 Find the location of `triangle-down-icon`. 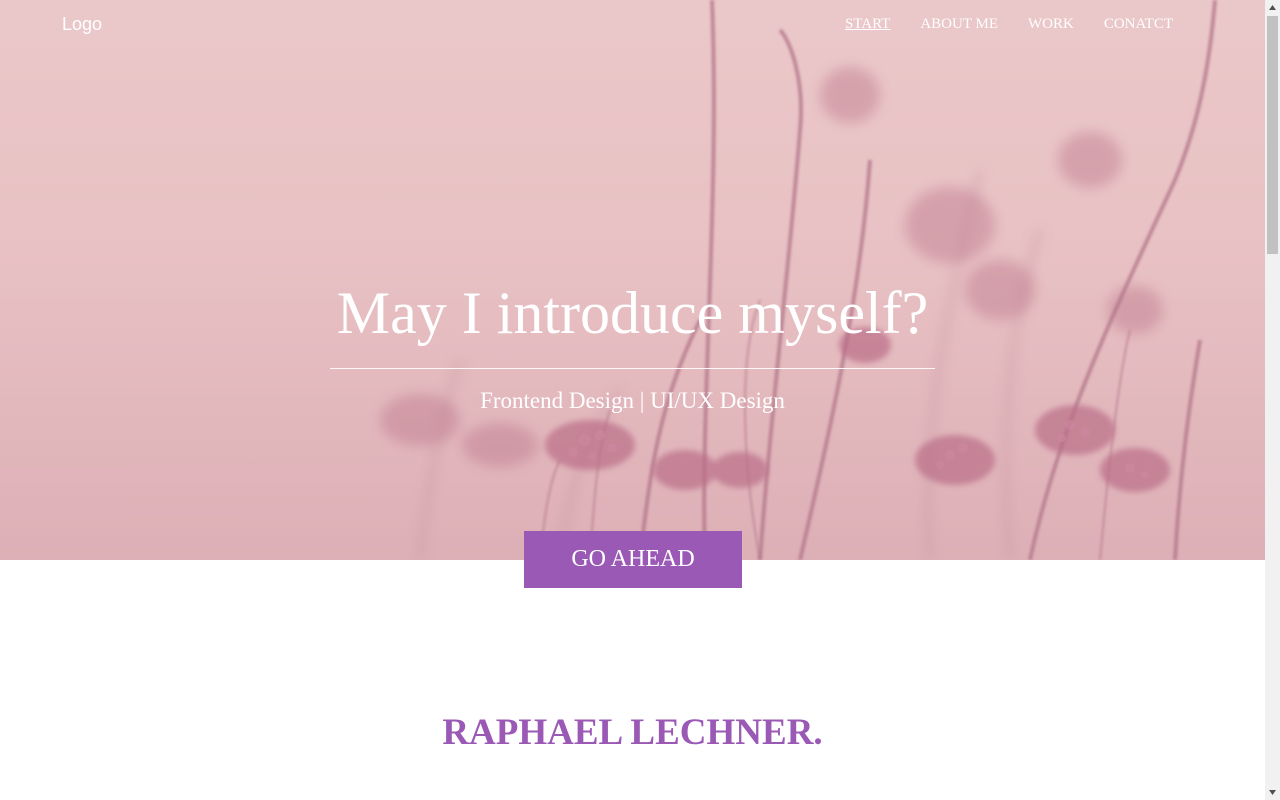

triangle-down-icon is located at coordinates (1272, 792).